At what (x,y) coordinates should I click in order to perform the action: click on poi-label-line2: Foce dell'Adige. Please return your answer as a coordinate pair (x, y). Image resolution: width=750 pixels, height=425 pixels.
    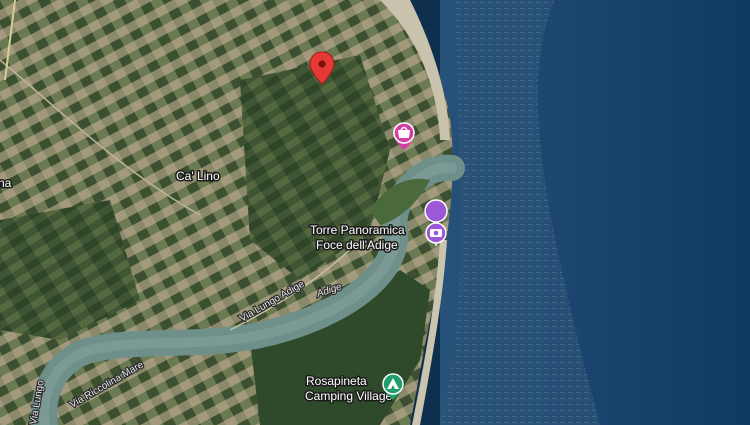
    Looking at the image, I should click on (357, 245).